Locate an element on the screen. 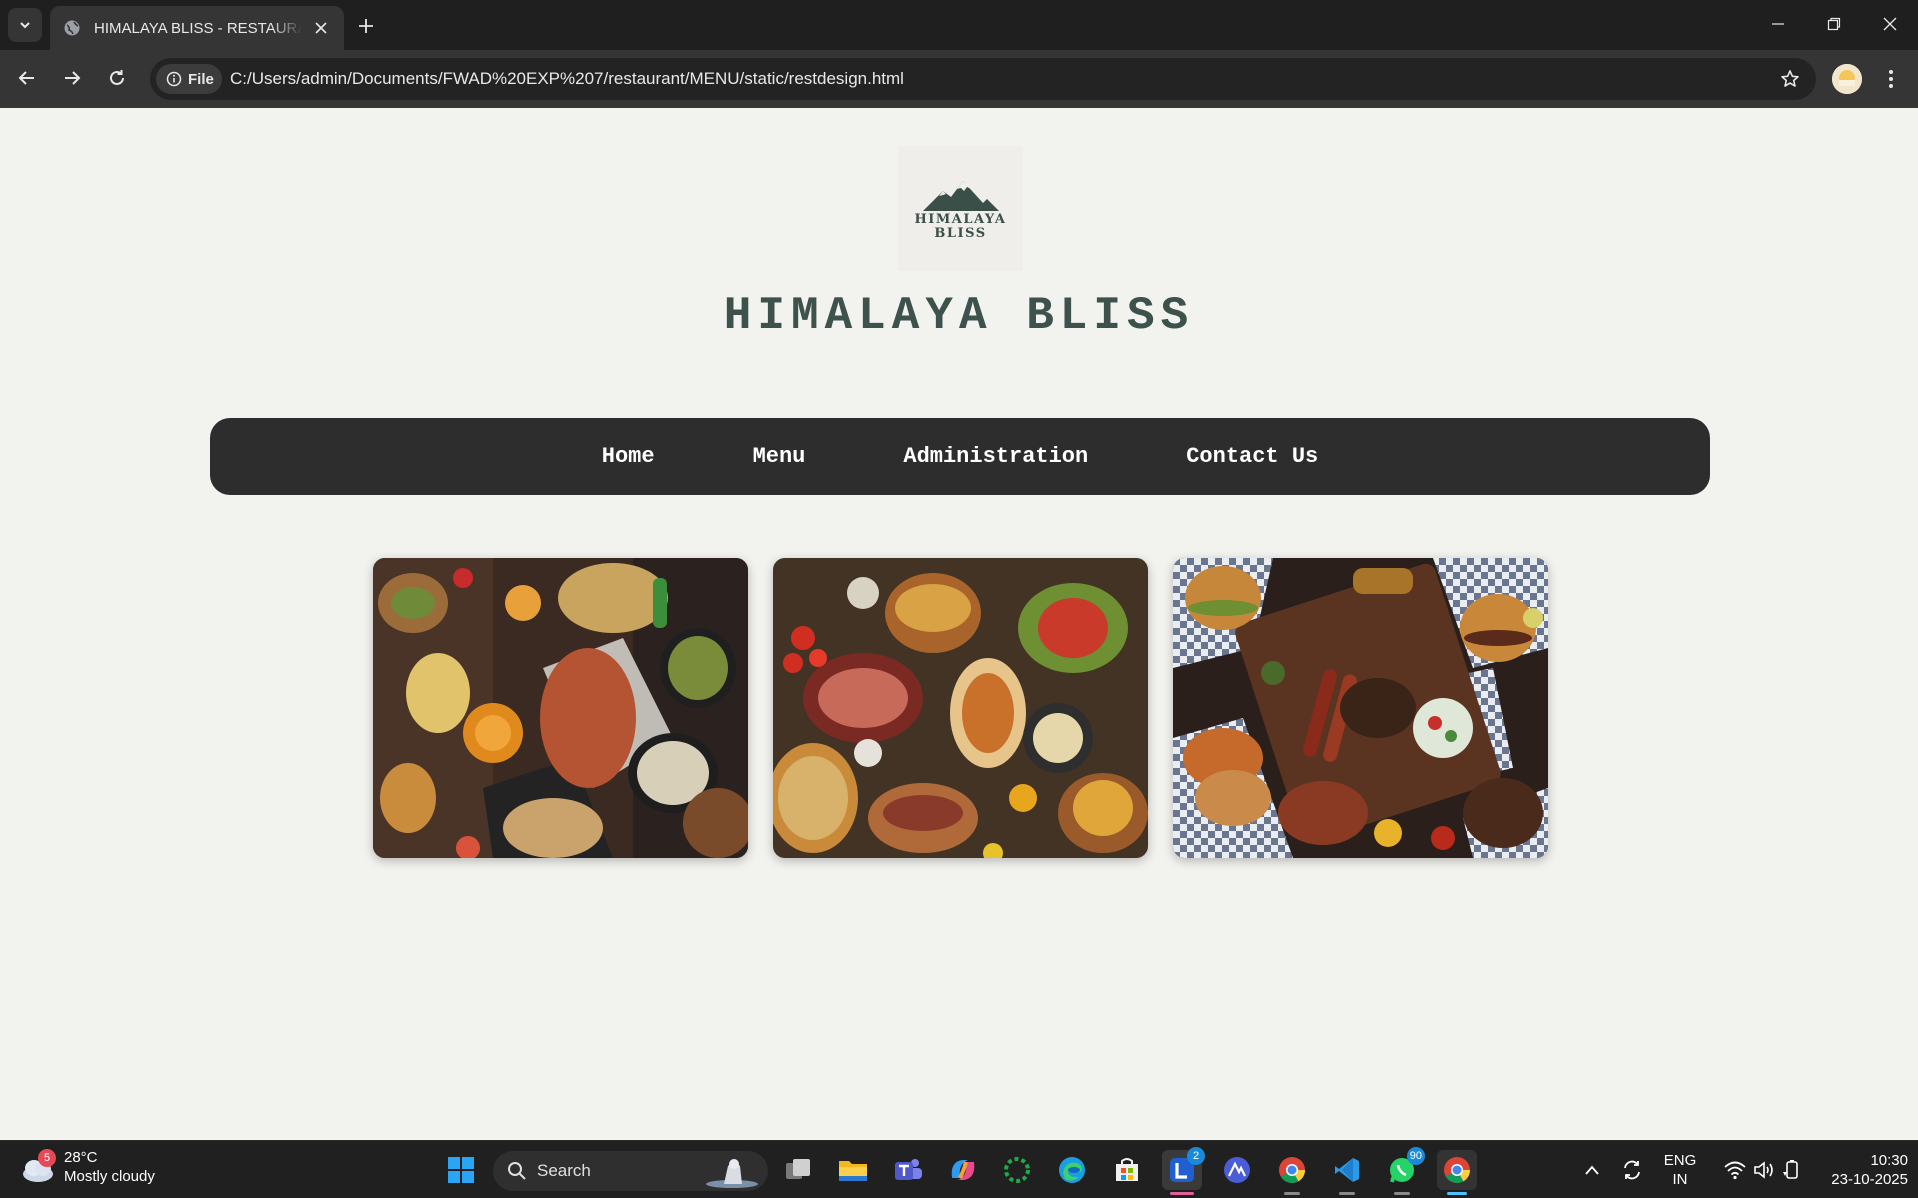 This screenshot has width=1918, height=1198. wifi-icon is located at coordinates (1735, 1170).